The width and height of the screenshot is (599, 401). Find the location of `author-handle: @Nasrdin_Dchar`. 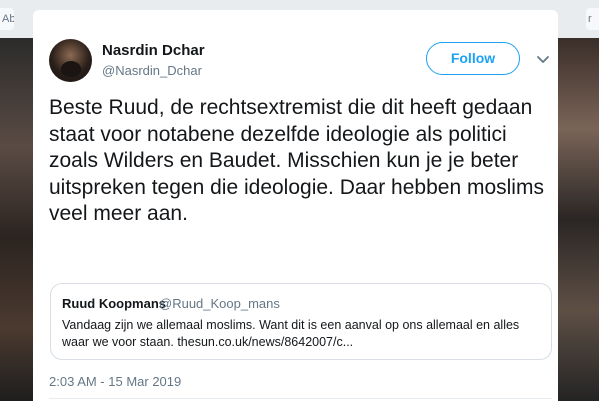

author-handle: @Nasrdin_Dchar is located at coordinates (152, 70).